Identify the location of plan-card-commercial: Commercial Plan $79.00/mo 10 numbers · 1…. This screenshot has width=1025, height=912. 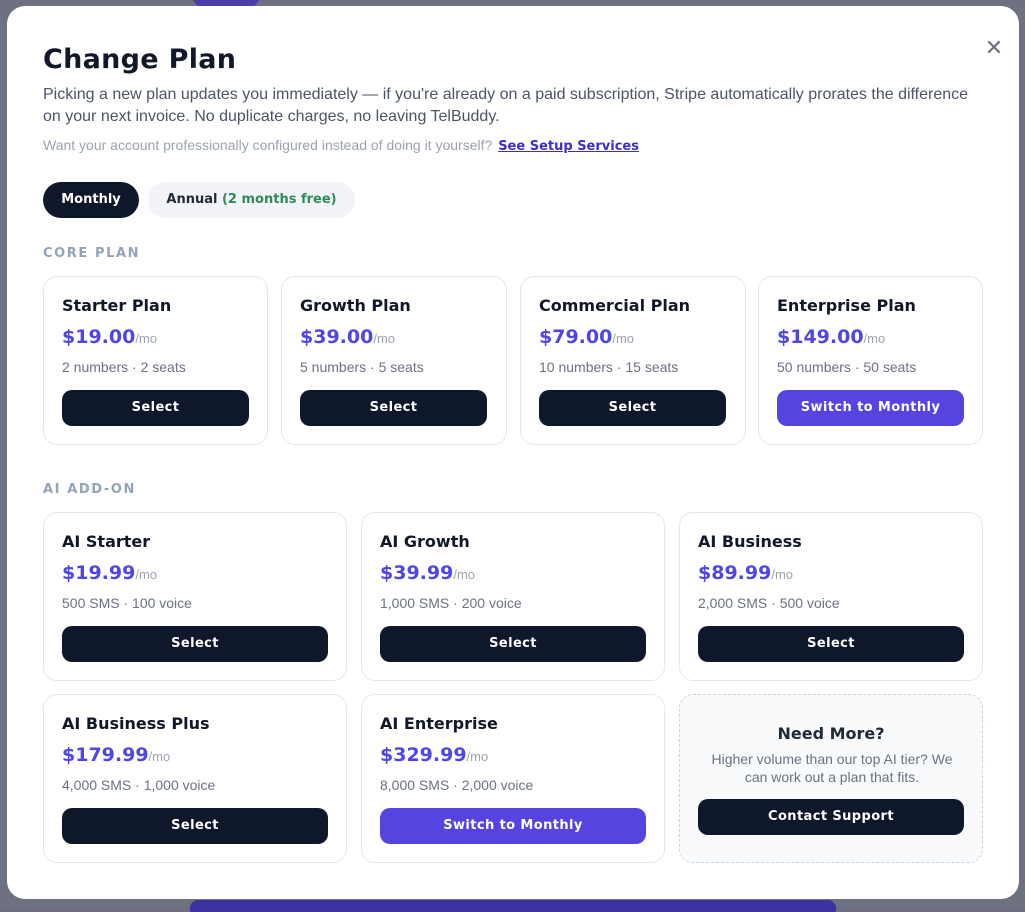
(633, 360).